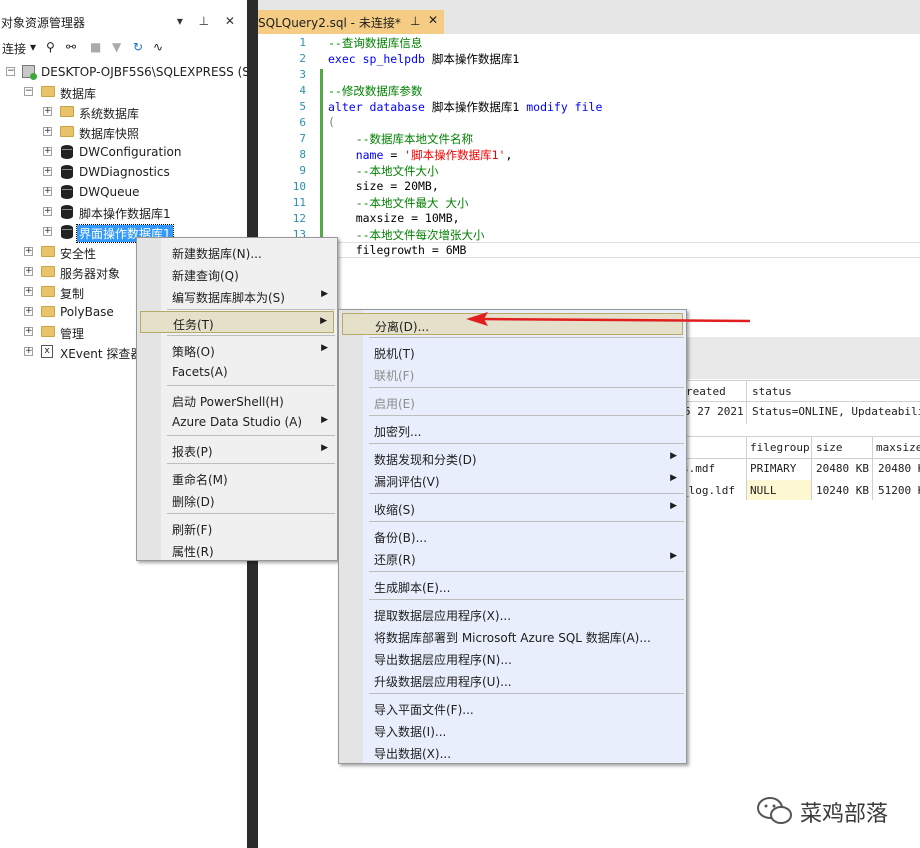  I want to click on connect-button: 连接, so click(14, 48).